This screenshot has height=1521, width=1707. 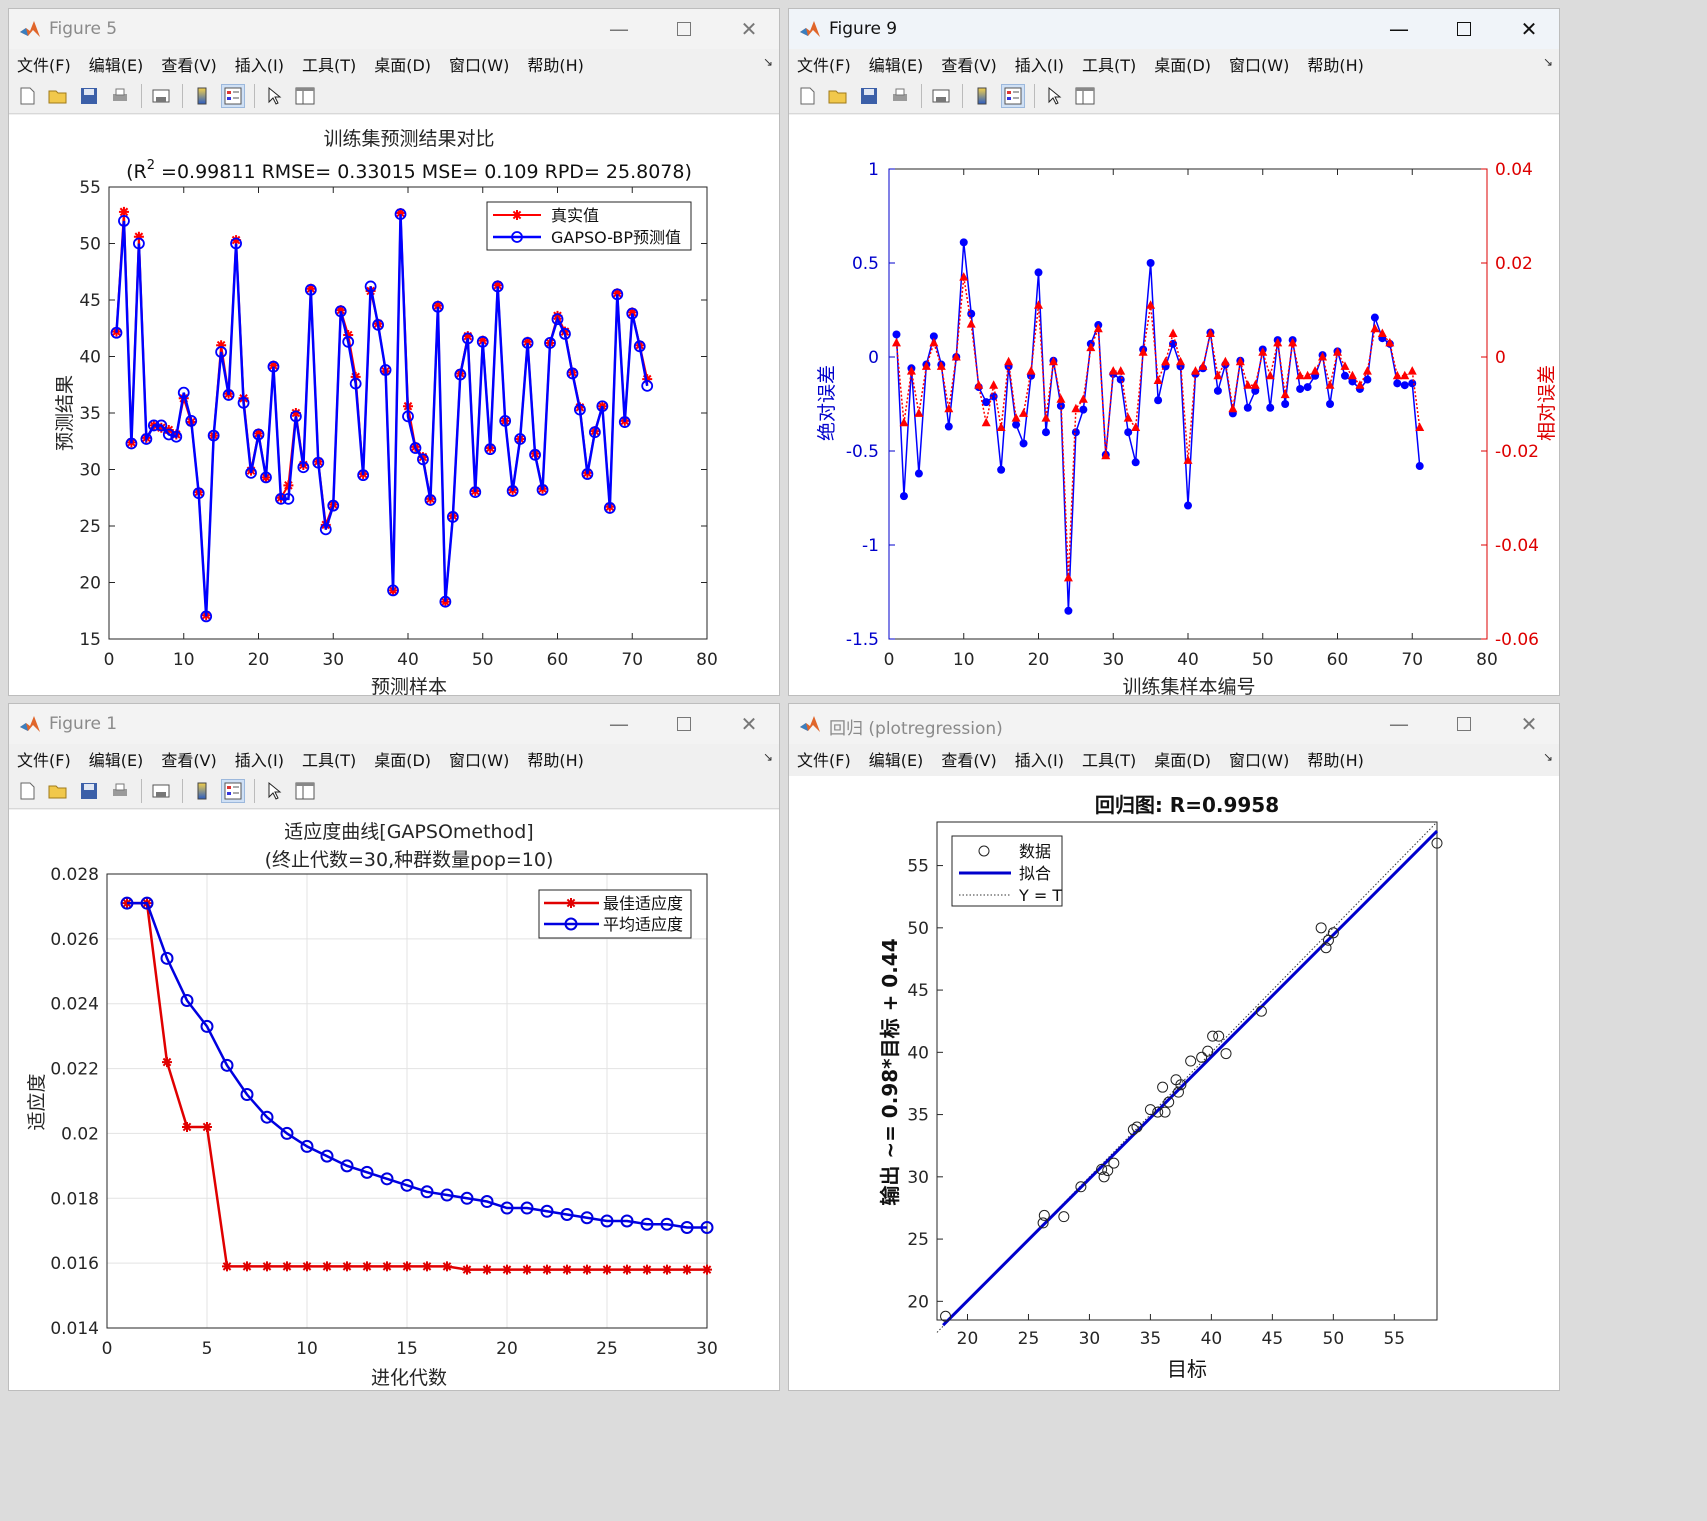 I want to click on title-bar: Figure 5 — ✕, so click(x=394, y=29).